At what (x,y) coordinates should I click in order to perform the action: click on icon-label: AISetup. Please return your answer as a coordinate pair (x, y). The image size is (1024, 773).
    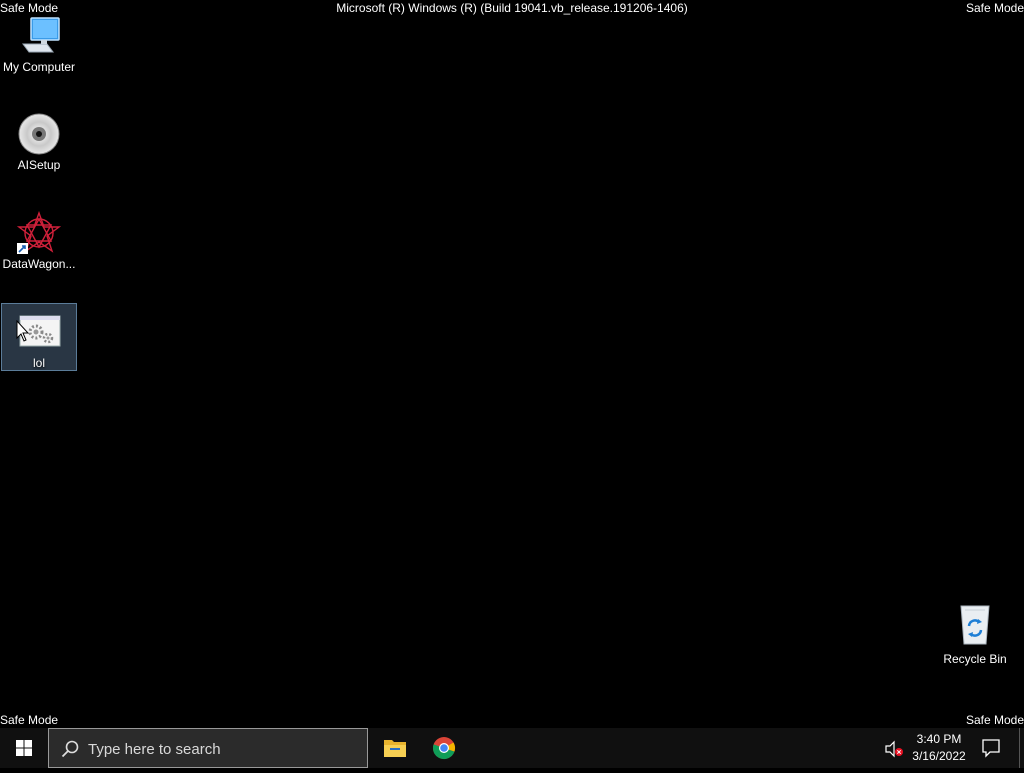
    Looking at the image, I should click on (39, 165).